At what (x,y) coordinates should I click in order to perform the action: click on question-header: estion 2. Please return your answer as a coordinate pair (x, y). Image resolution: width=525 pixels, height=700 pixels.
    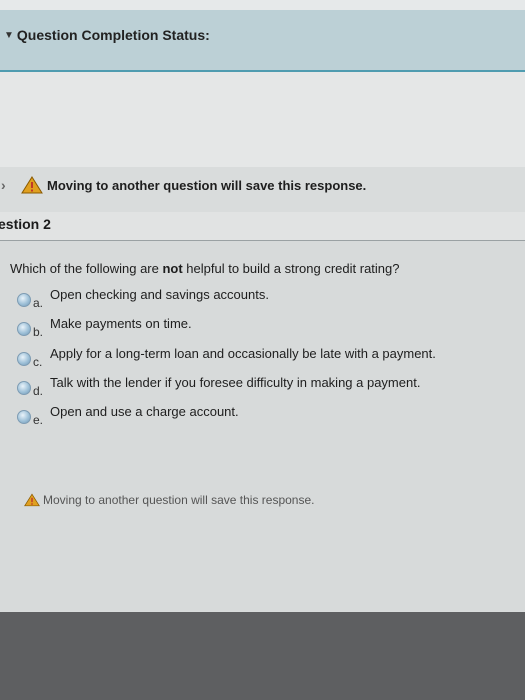
    Looking at the image, I should click on (262, 226).